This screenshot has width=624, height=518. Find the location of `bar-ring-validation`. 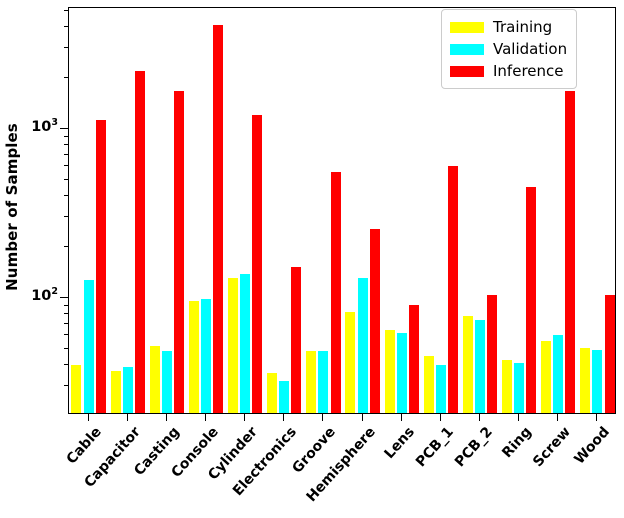

bar-ring-validation is located at coordinates (519, 388).